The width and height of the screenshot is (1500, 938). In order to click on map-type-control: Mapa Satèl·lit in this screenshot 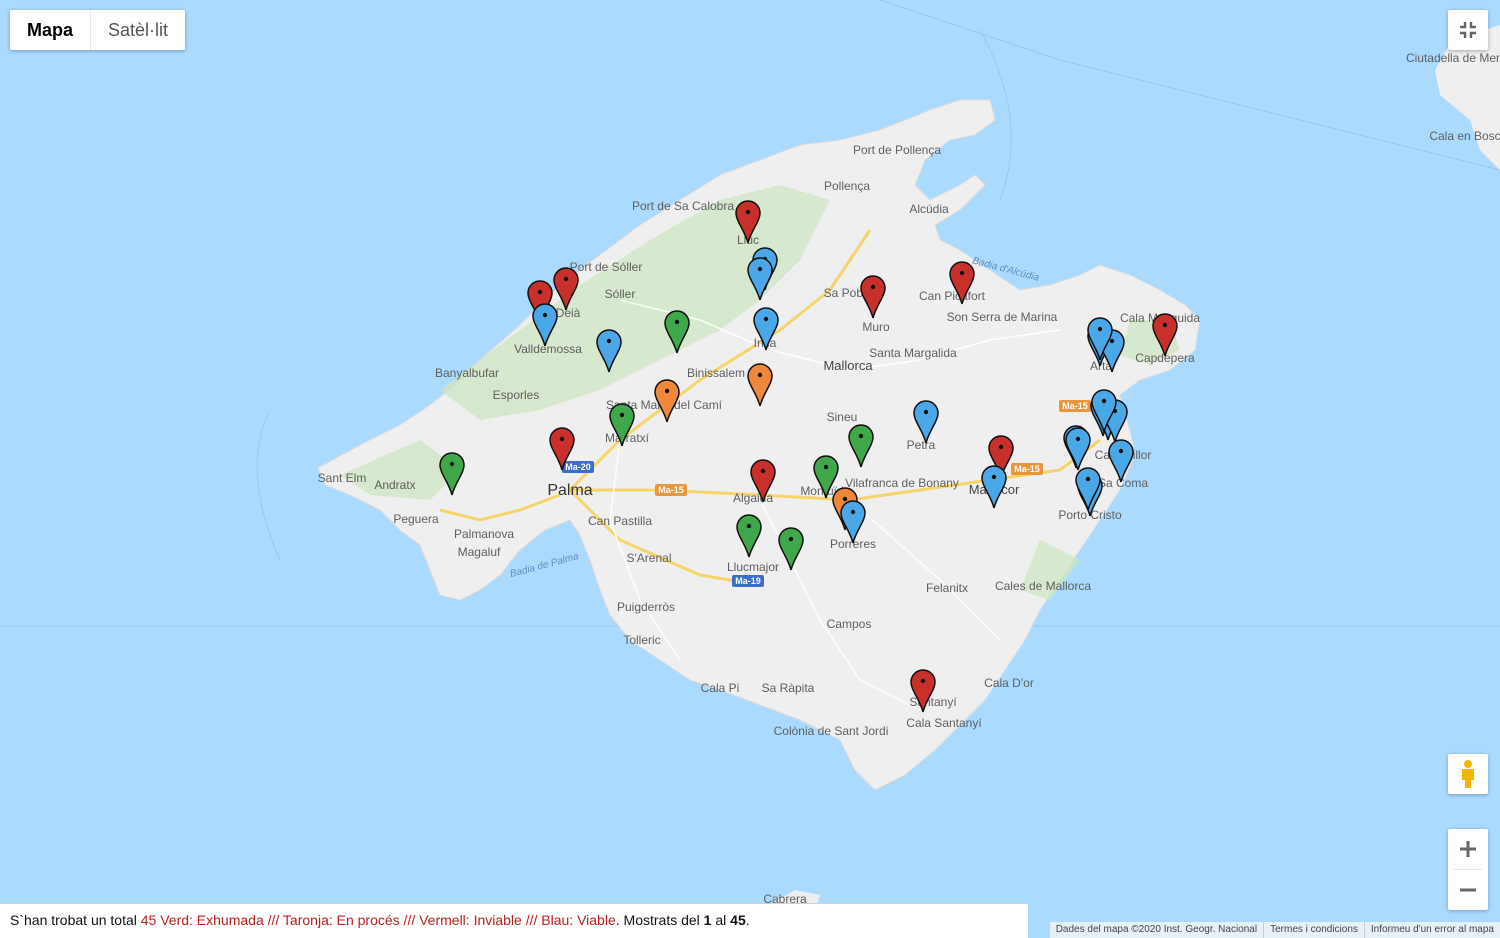, I will do `click(98, 30)`.